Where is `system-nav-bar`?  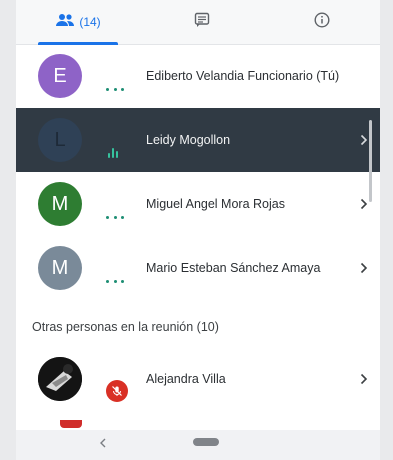 system-nav-bar is located at coordinates (198, 445).